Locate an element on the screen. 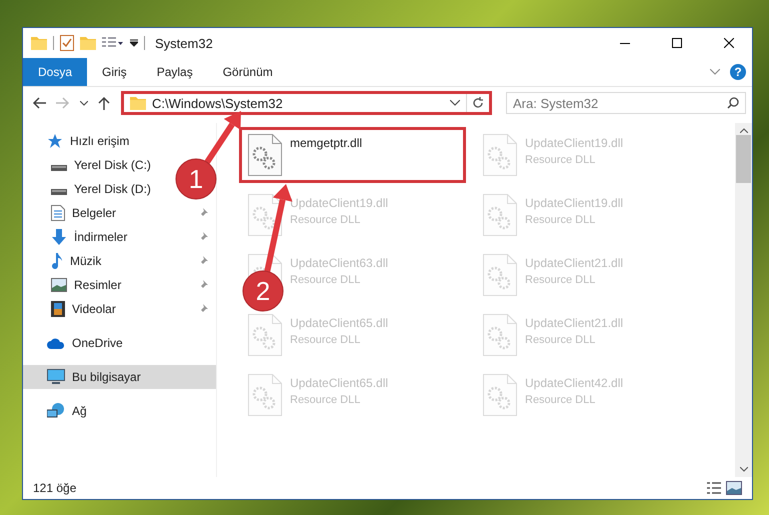 Image resolution: width=769 pixels, height=515 pixels. sidebar-item: Yerel Disk (C:) is located at coordinates (91, 165).